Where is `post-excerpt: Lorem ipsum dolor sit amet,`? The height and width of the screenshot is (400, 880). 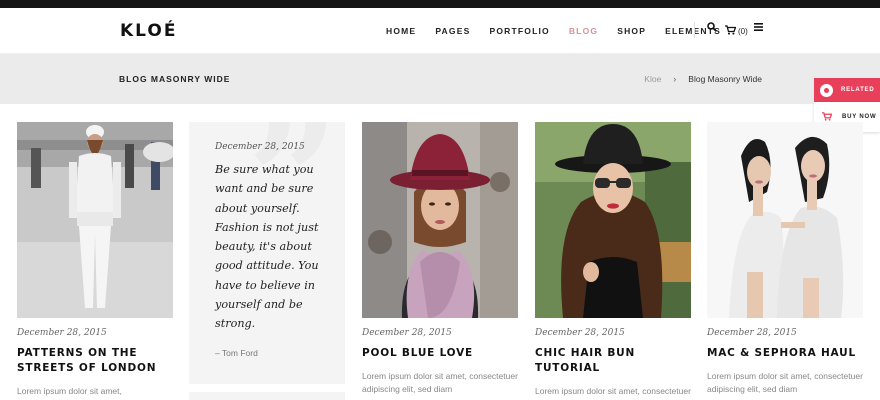
post-excerpt: Lorem ipsum dolor sit amet, is located at coordinates (69, 391).